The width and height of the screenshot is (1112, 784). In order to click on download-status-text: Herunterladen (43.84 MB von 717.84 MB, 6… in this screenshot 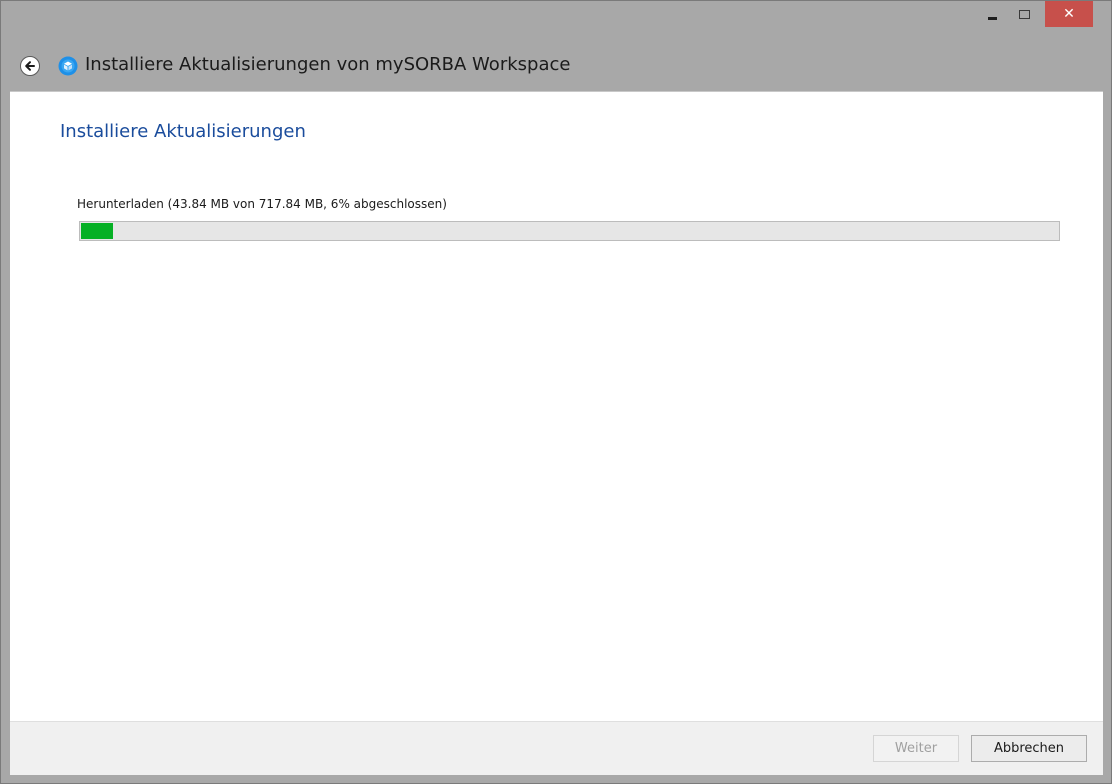, I will do `click(262, 204)`.